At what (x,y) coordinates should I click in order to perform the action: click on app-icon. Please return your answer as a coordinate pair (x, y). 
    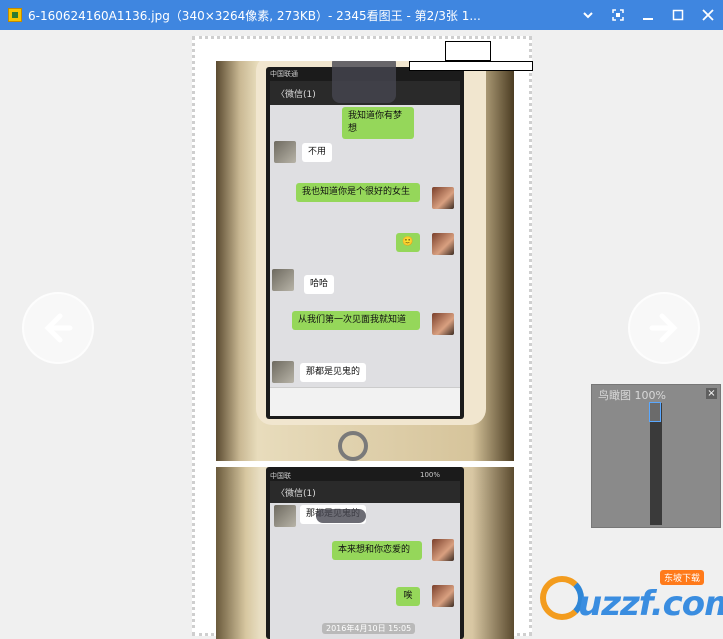
    Looking at the image, I should click on (15, 15).